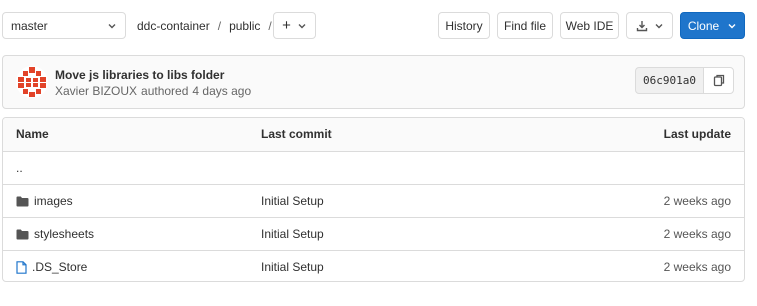 The image size is (757, 306). I want to click on web-ide-button: Web IDE, so click(589, 25).